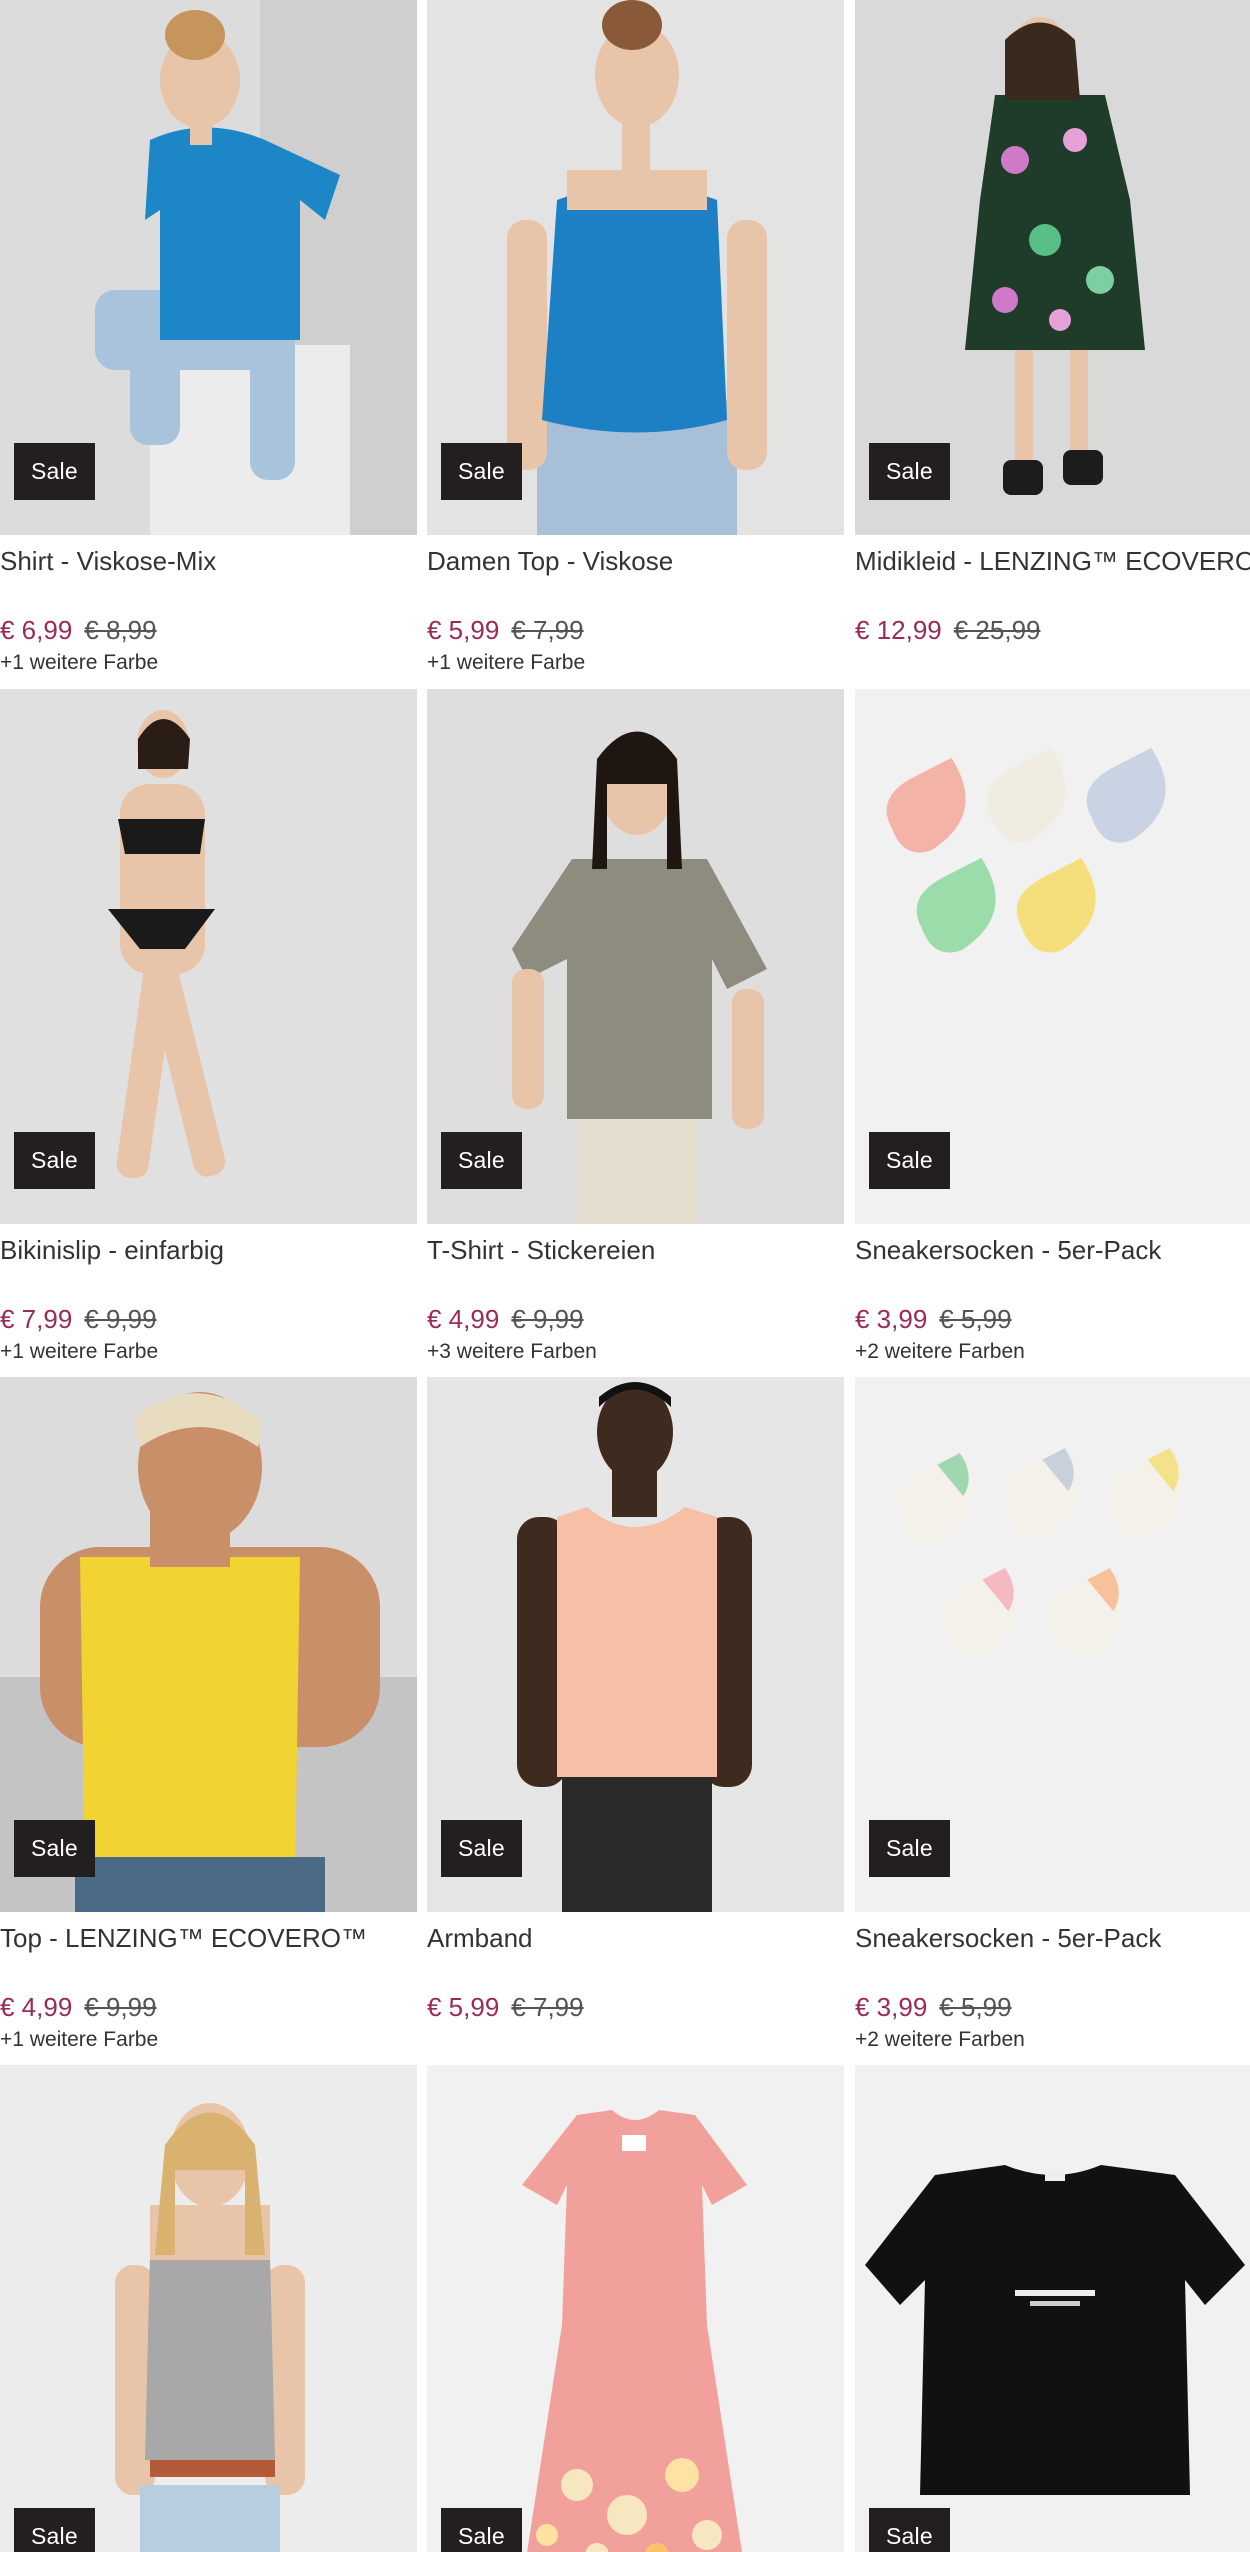 This screenshot has width=1250, height=2552. I want to click on current-price: € 12,99, so click(898, 630).